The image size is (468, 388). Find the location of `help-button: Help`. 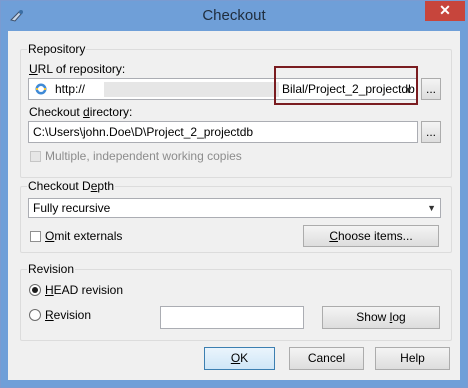

help-button: Help is located at coordinates (412, 358).